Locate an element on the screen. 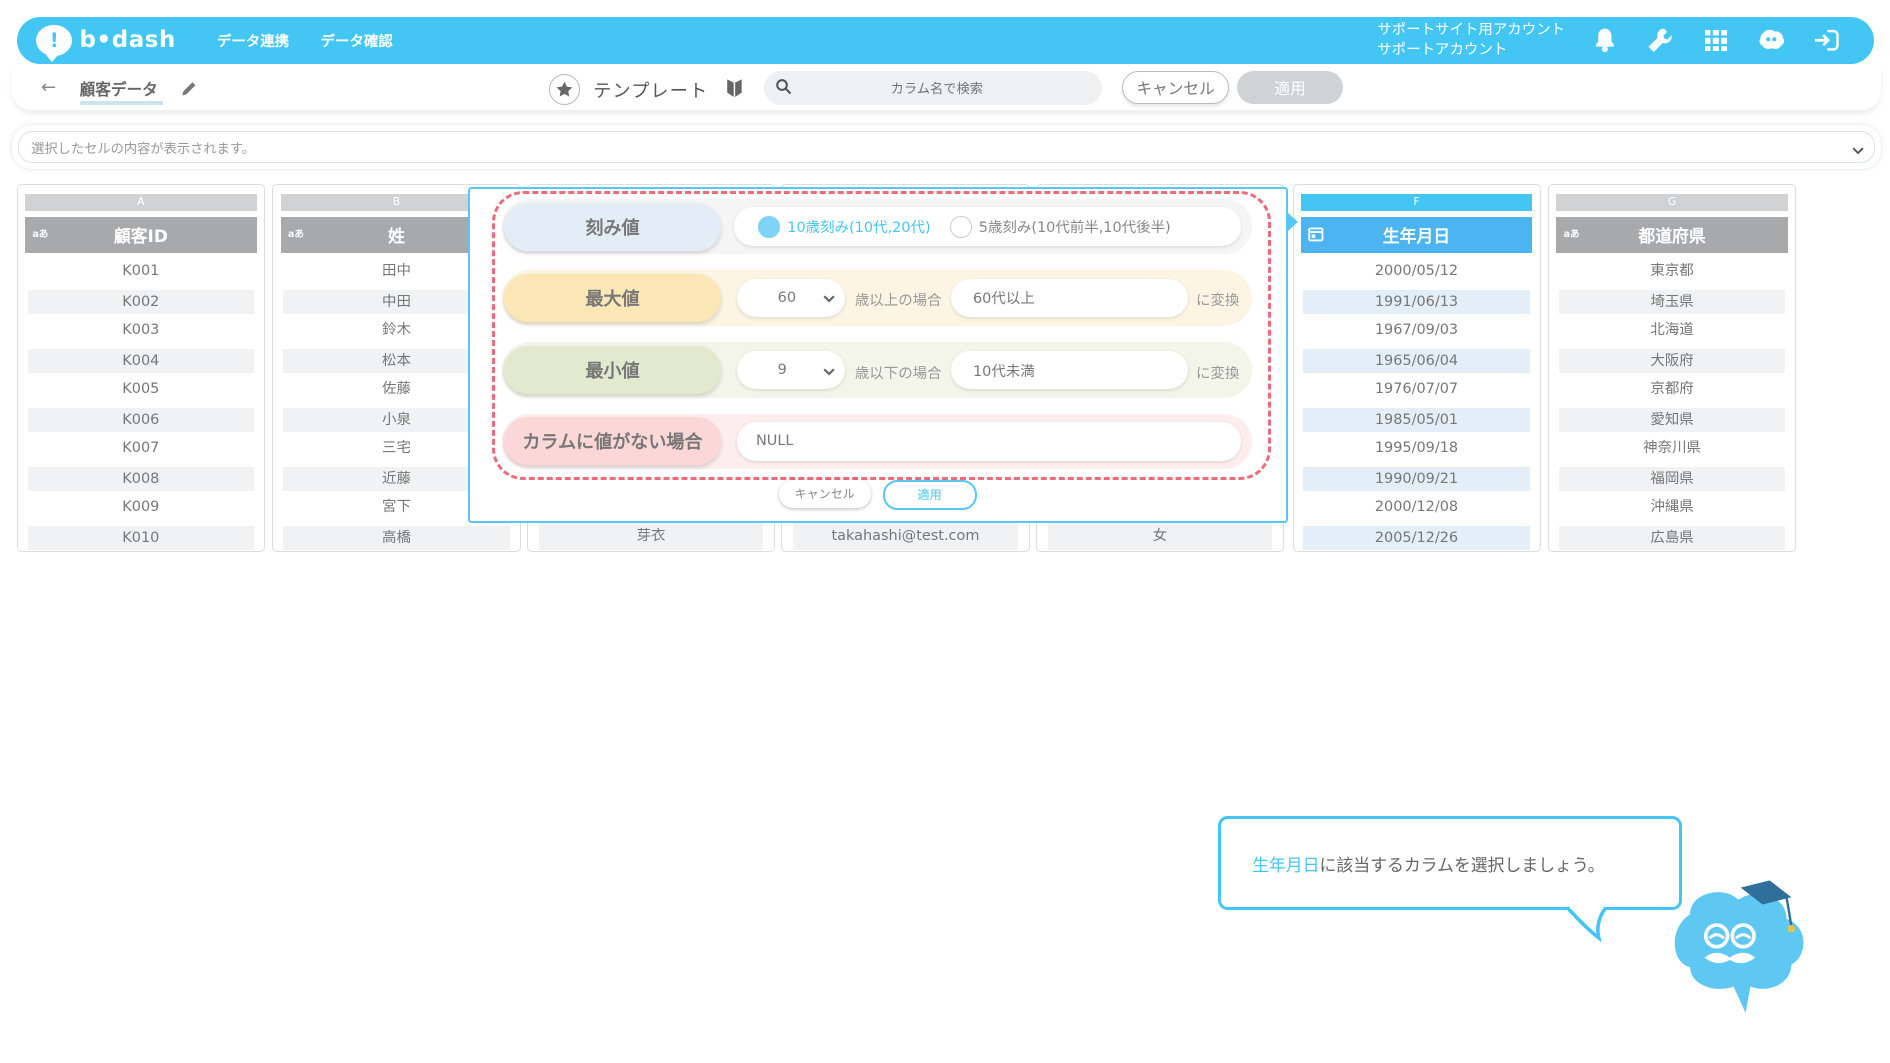 This screenshot has width=1890, height=1063. table-cell: 東京都 is located at coordinates (1672, 273).